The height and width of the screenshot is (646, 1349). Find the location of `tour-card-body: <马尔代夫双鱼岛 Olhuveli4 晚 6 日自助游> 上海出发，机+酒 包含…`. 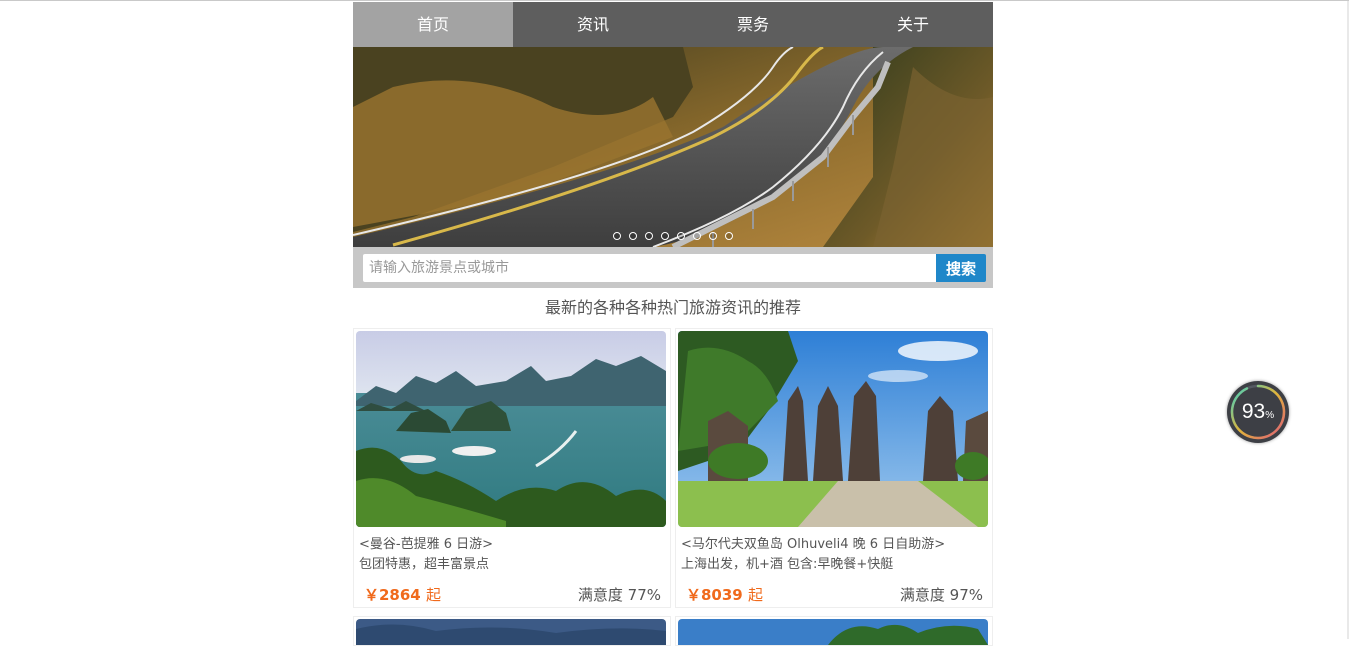

tour-card-body: <马尔代夫双鱼岛 Olhuveli4 晚 6 日自助游> 上海出发，机+酒 包含… is located at coordinates (834, 566).